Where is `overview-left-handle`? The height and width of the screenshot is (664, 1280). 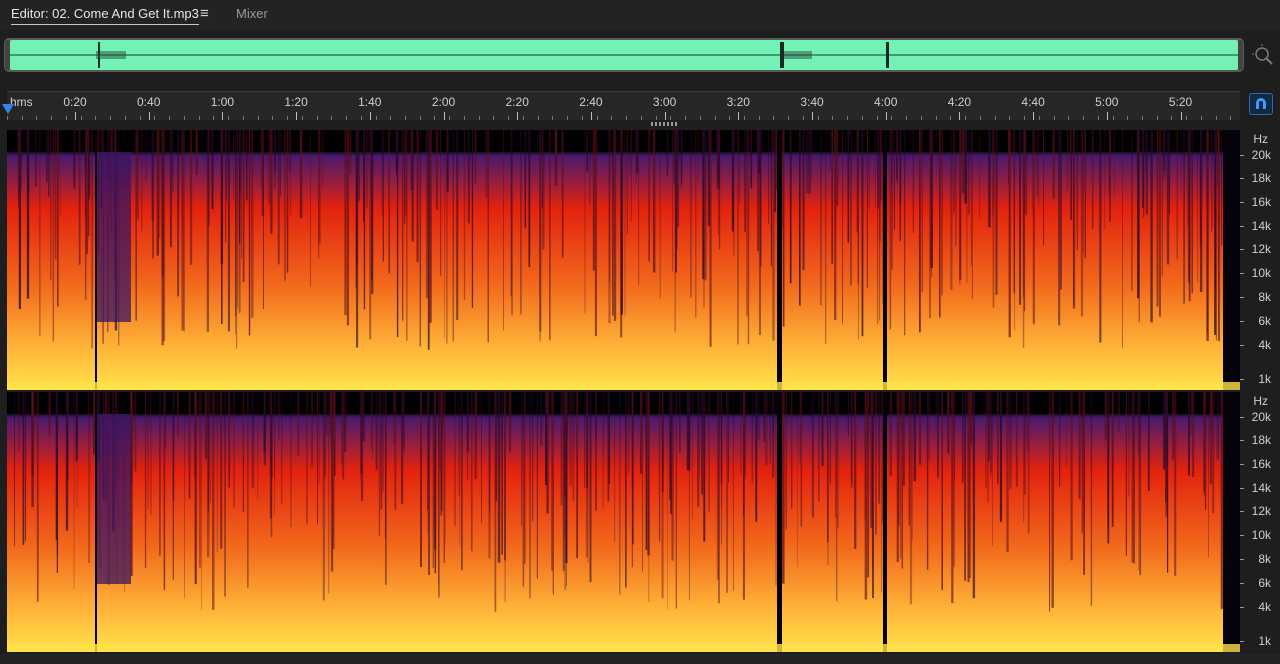
overview-left-handle is located at coordinates (7, 55).